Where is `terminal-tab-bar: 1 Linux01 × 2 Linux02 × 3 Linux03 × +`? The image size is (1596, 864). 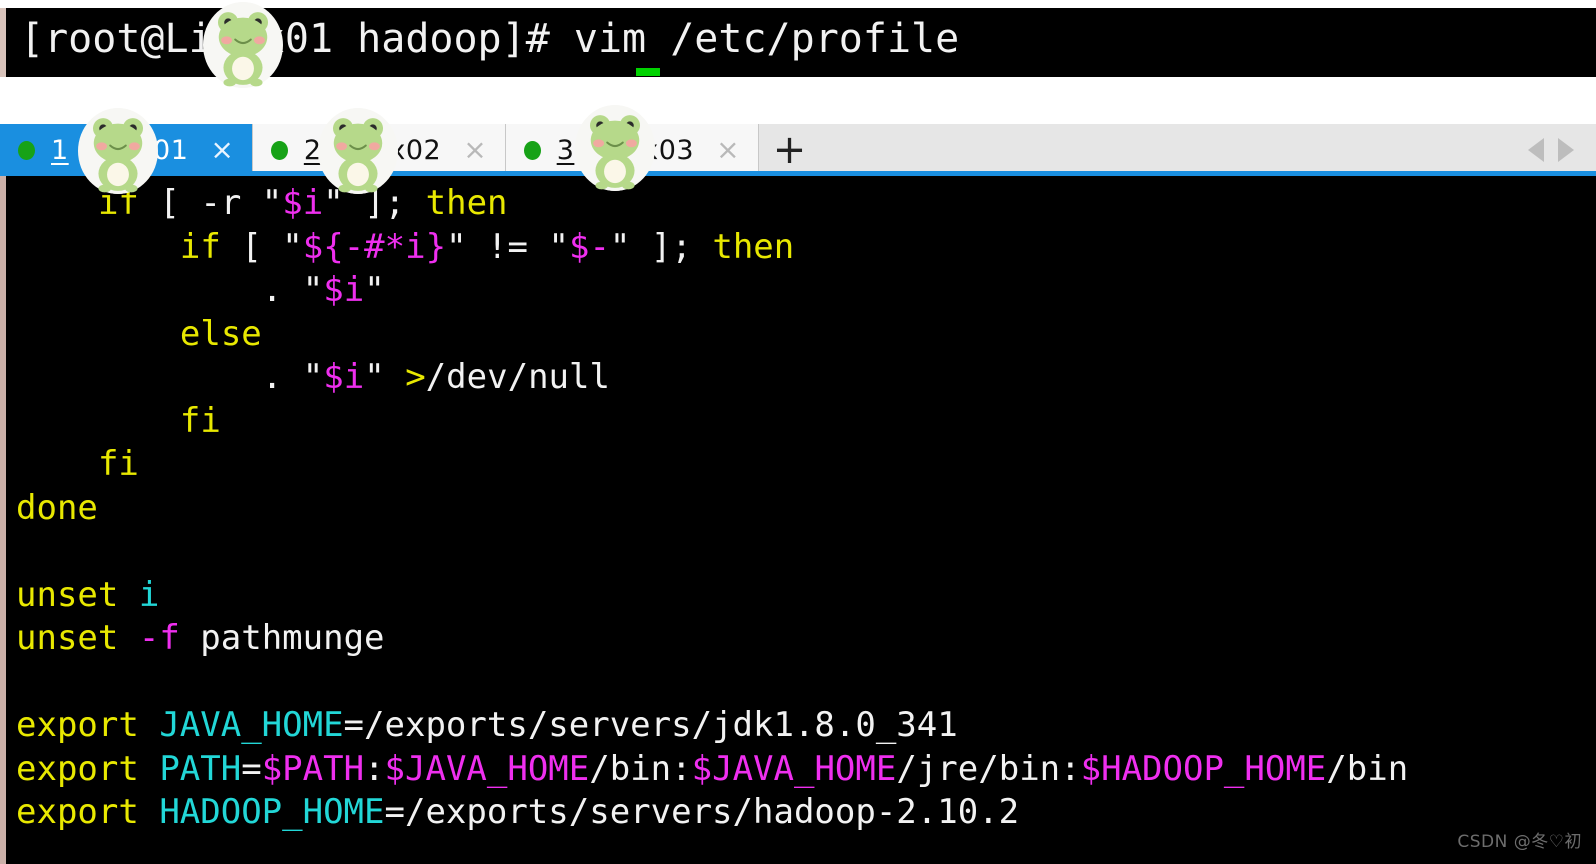 terminal-tab-bar: 1 Linux01 × 2 Linux02 × 3 Linux03 × + is located at coordinates (798, 150).